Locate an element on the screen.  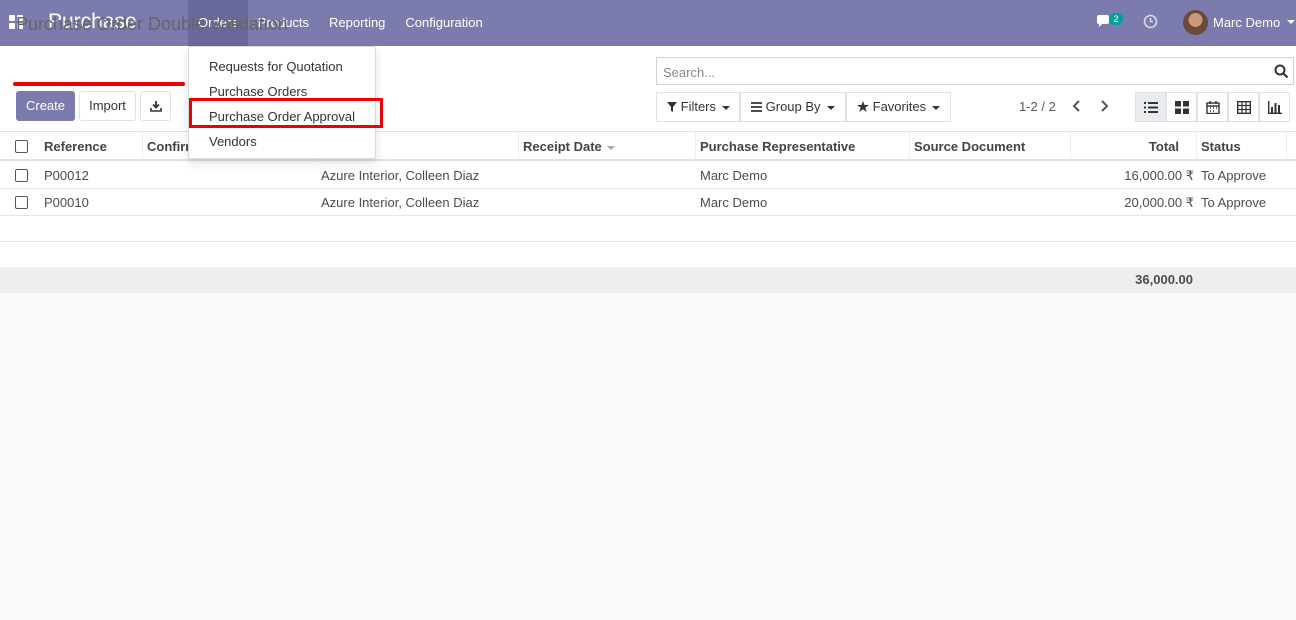
pager-previous-icon is located at coordinates (1077, 106).